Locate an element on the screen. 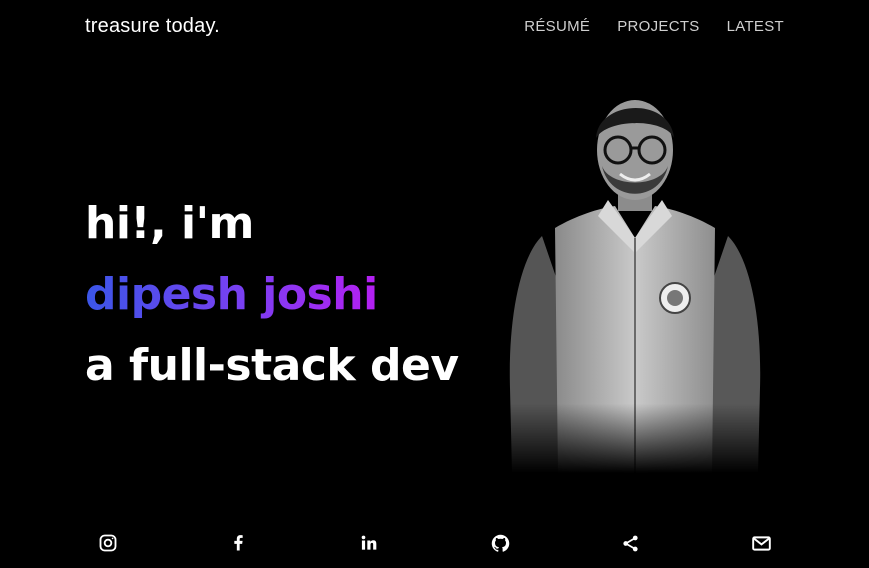 The width and height of the screenshot is (869, 568). linkedin-link is located at coordinates (369, 543).